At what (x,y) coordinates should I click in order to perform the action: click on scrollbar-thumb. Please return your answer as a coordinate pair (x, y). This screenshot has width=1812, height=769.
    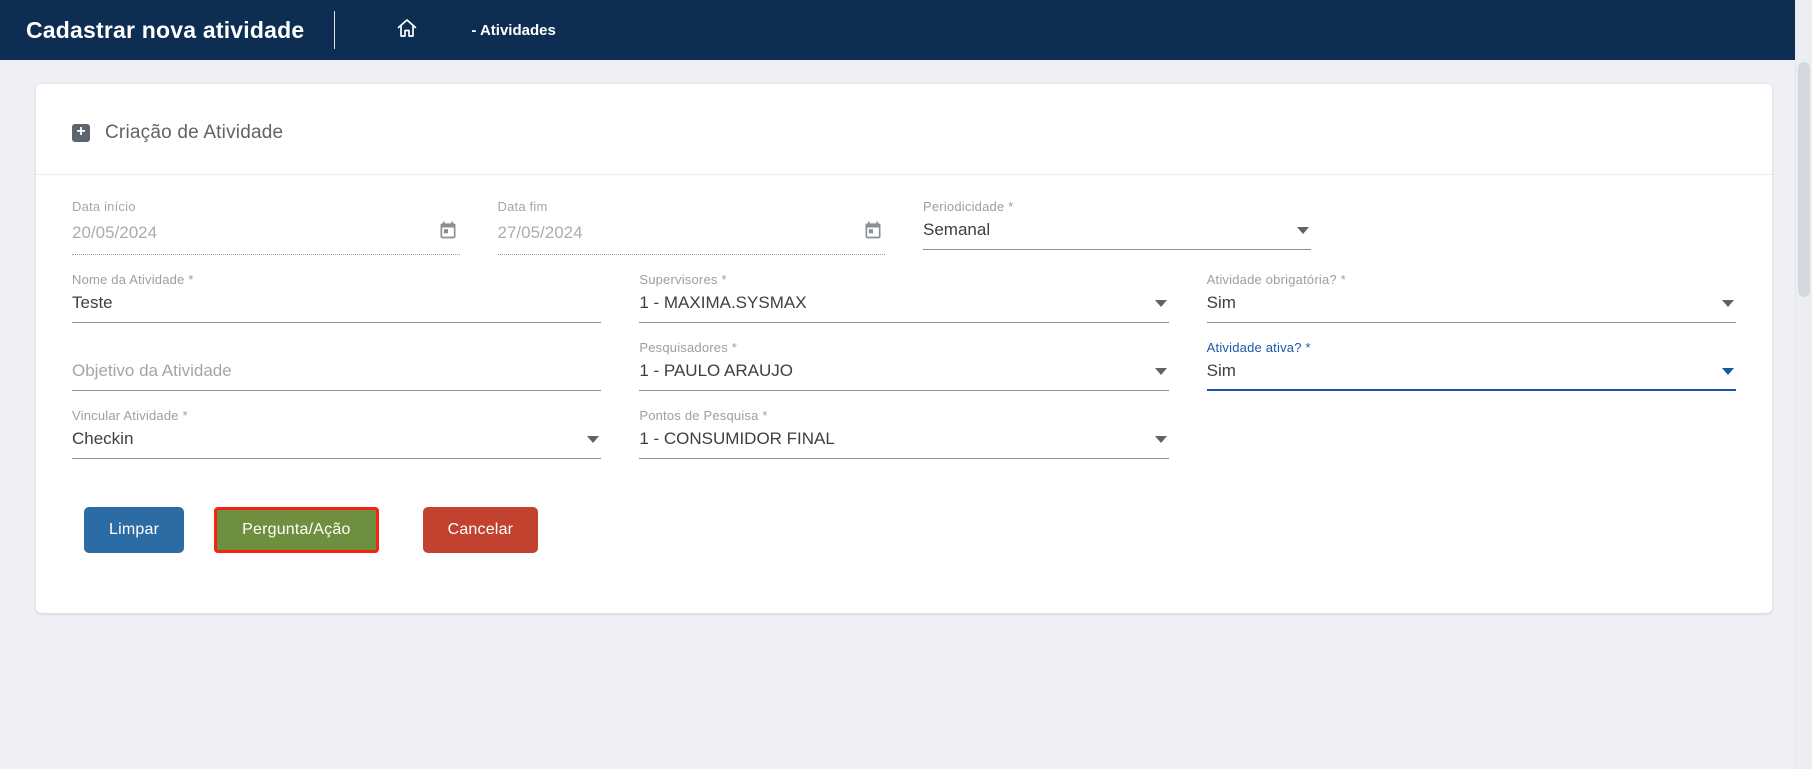
    Looking at the image, I should click on (1804, 179).